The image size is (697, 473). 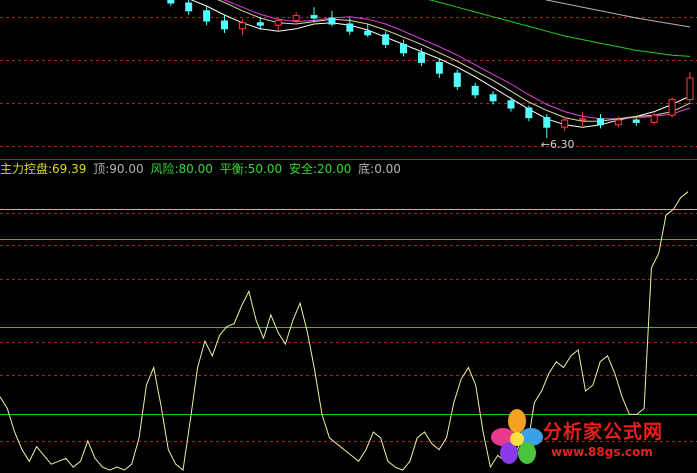 What do you see at coordinates (558, 144) in the screenshot?
I see `low-price-annotation: ←6.30` at bounding box center [558, 144].